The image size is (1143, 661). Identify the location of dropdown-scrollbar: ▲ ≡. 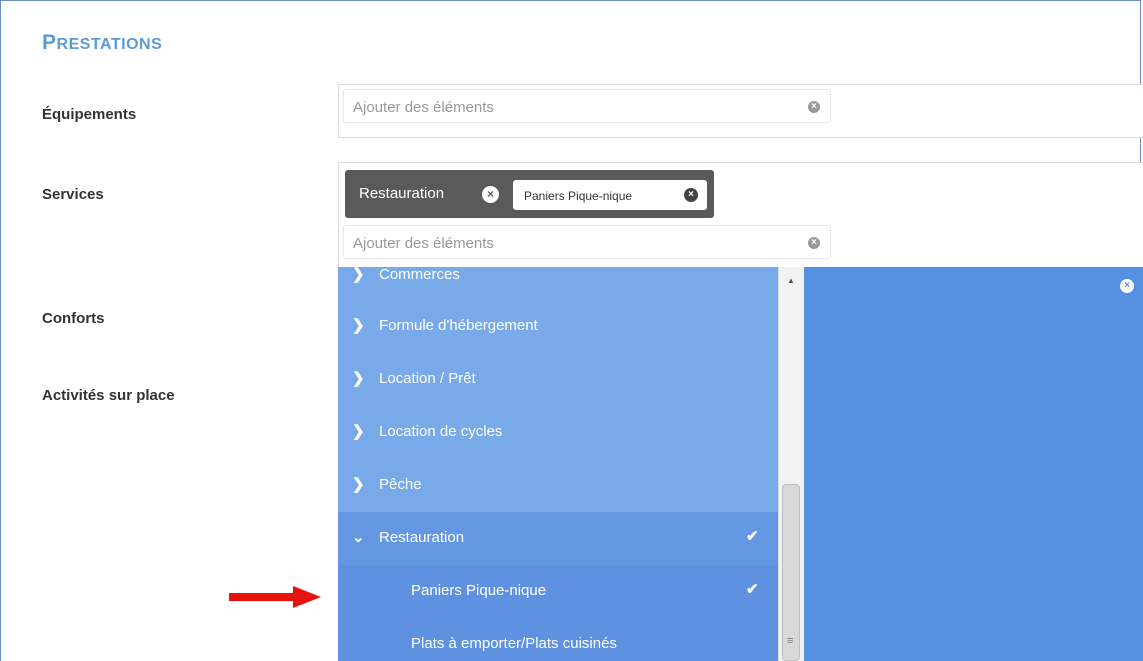
(791, 464).